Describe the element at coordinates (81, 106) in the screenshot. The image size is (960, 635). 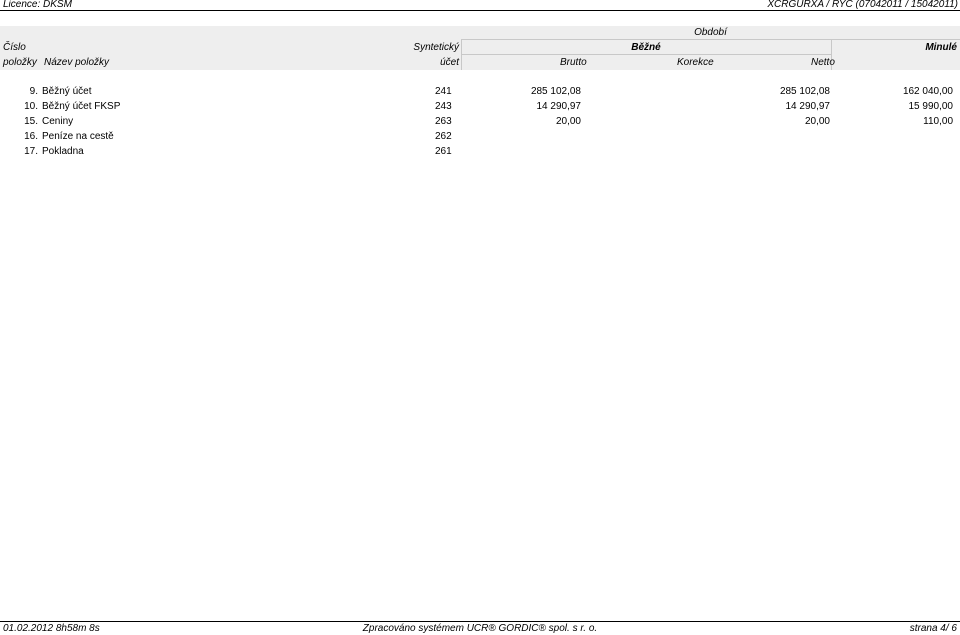
I see `row-name: Běžný účet FKSP` at that location.